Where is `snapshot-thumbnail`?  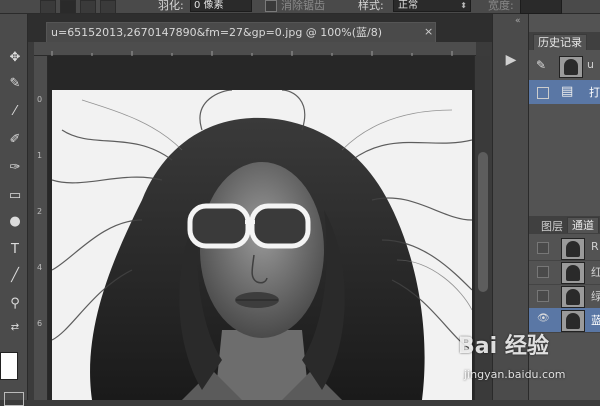
snapshot-thumbnail is located at coordinates (571, 67).